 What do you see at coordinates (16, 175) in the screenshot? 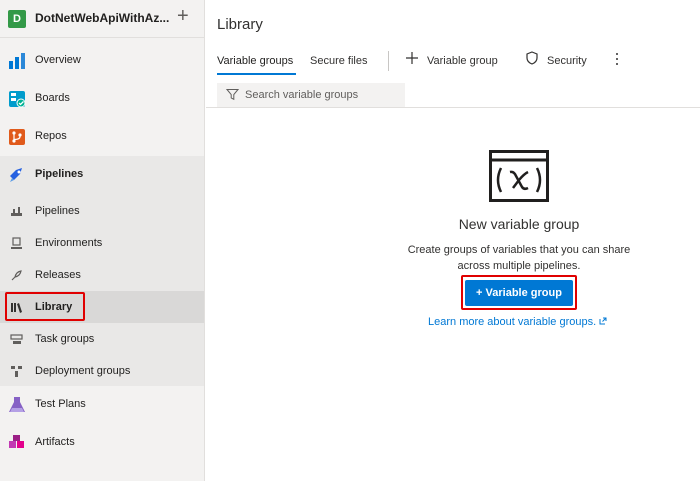
I see `pipelines-section-icon` at bounding box center [16, 175].